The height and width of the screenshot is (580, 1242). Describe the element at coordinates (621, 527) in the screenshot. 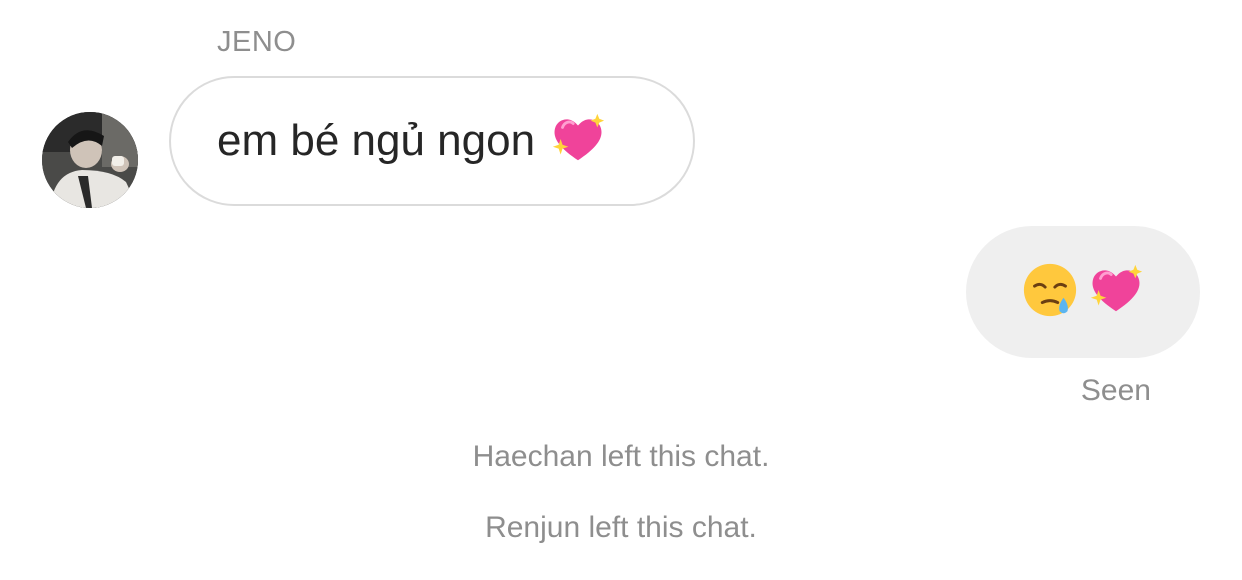

I see `system-message: Renjun left this chat.` at that location.